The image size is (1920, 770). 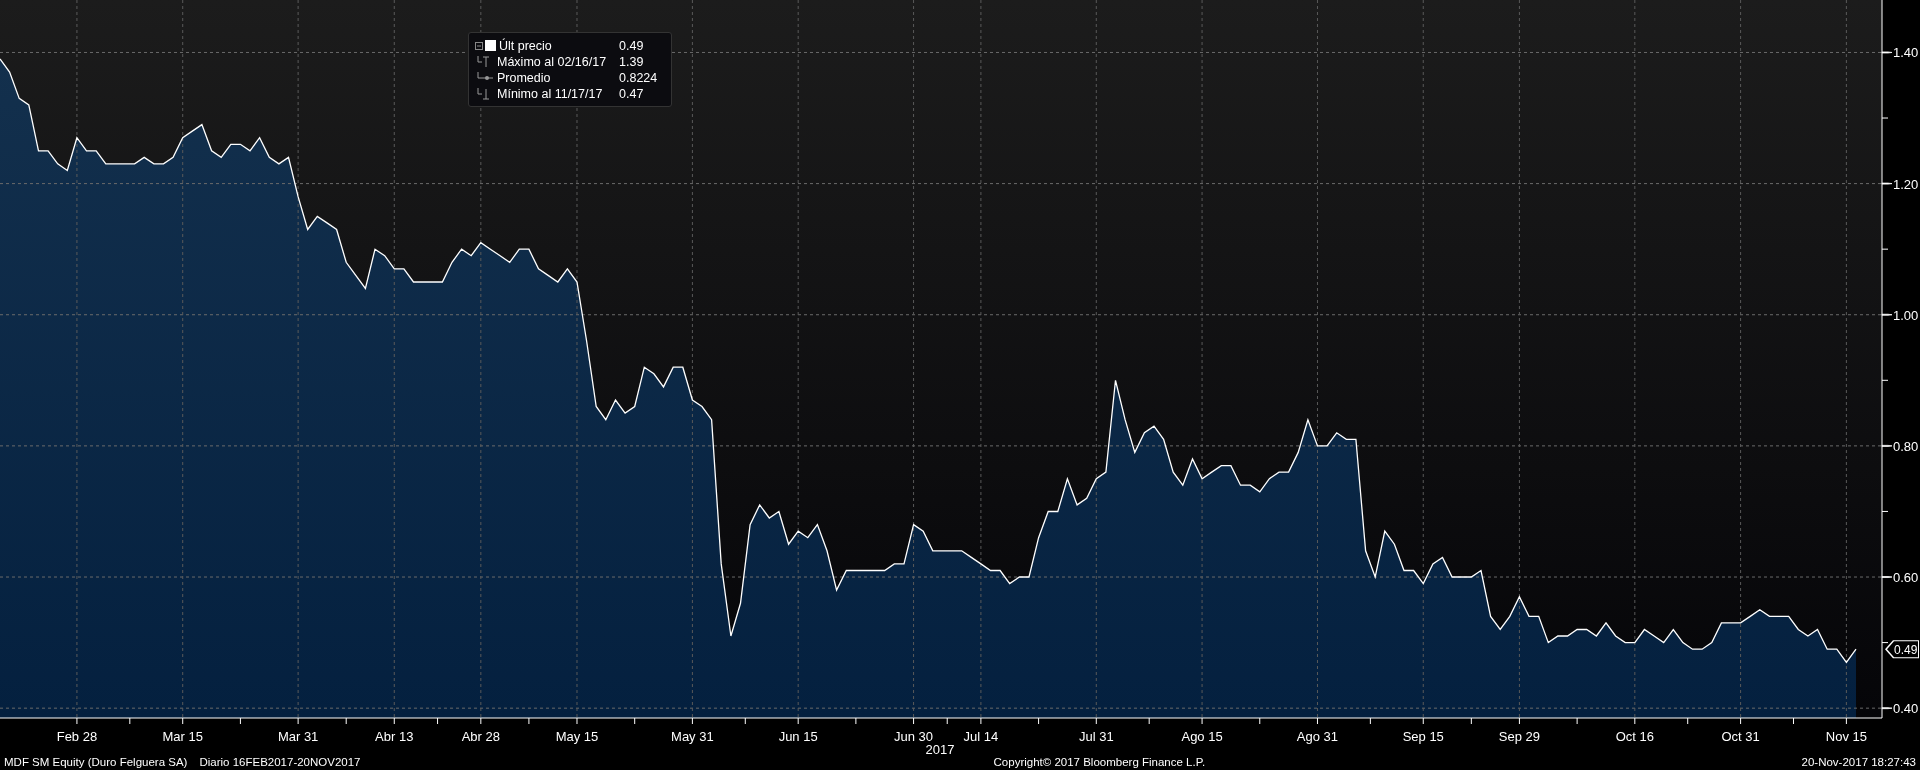 I want to click on period-text: Diario 16FEB2017-20NOV2017, so click(x=280, y=762).